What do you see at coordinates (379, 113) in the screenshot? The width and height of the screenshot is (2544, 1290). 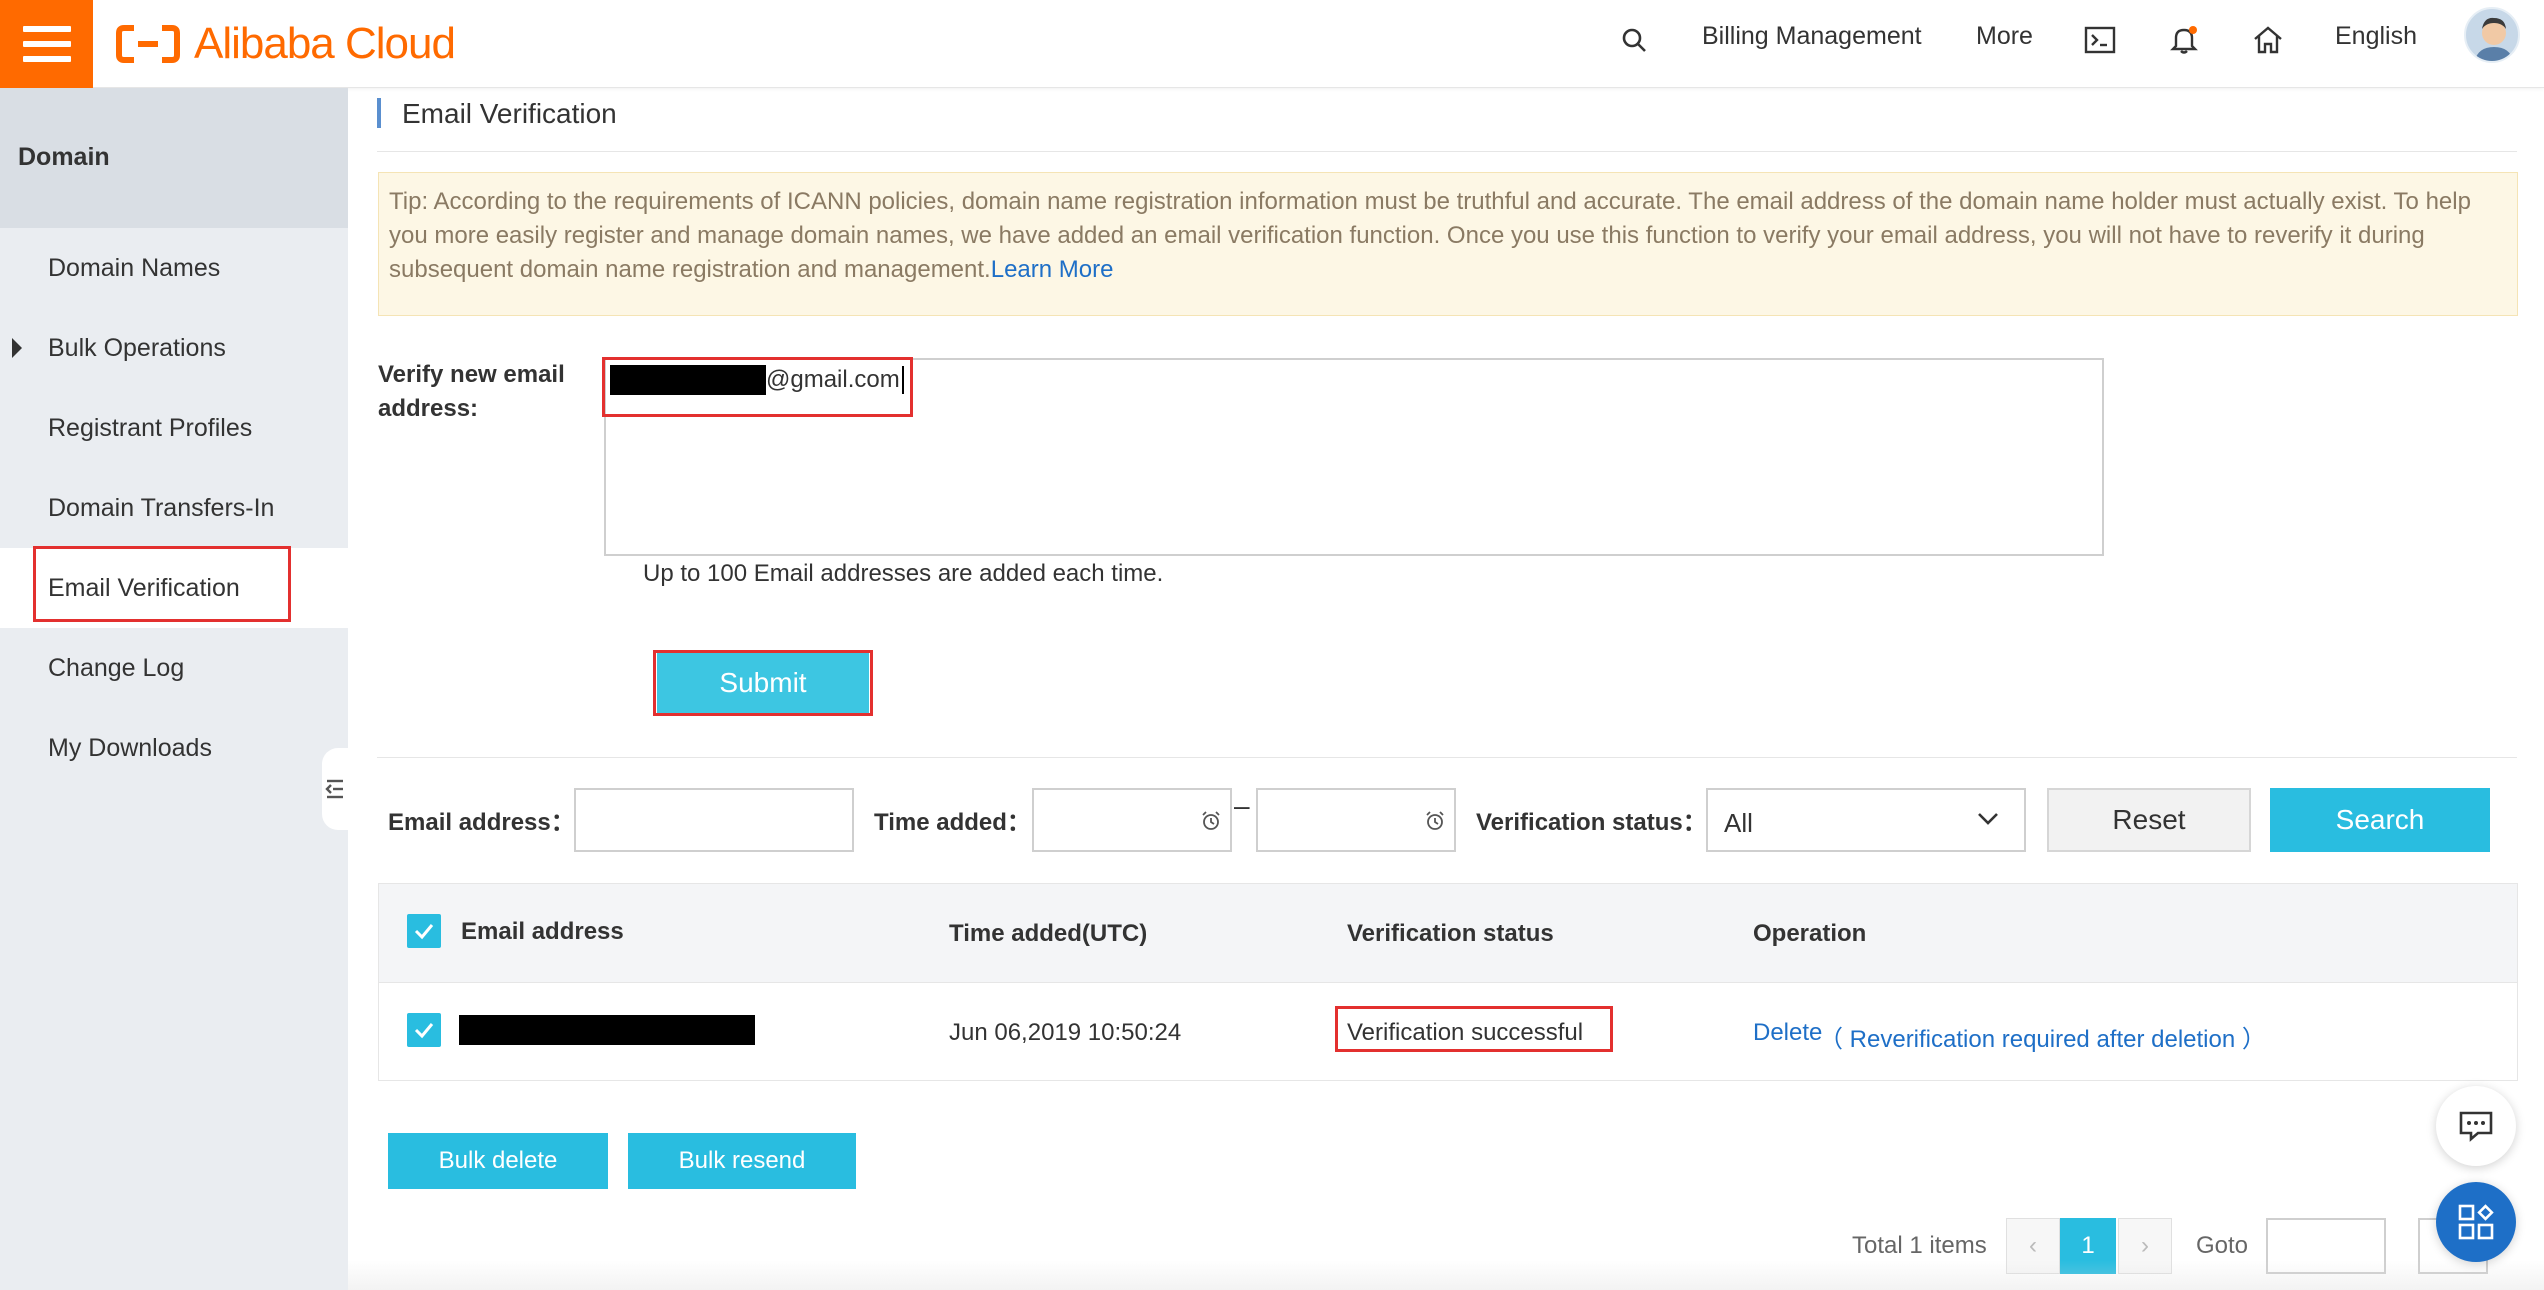 I see `title-accent` at bounding box center [379, 113].